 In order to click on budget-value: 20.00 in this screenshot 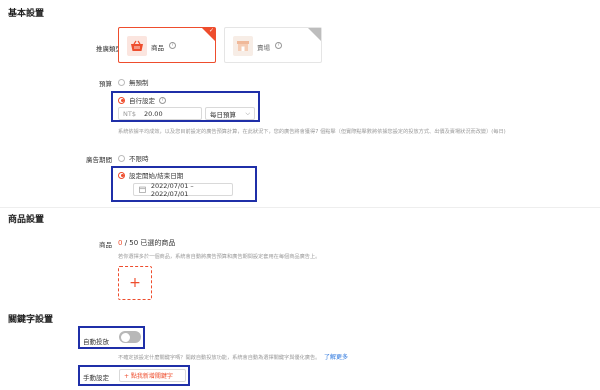, I will do `click(153, 113)`.